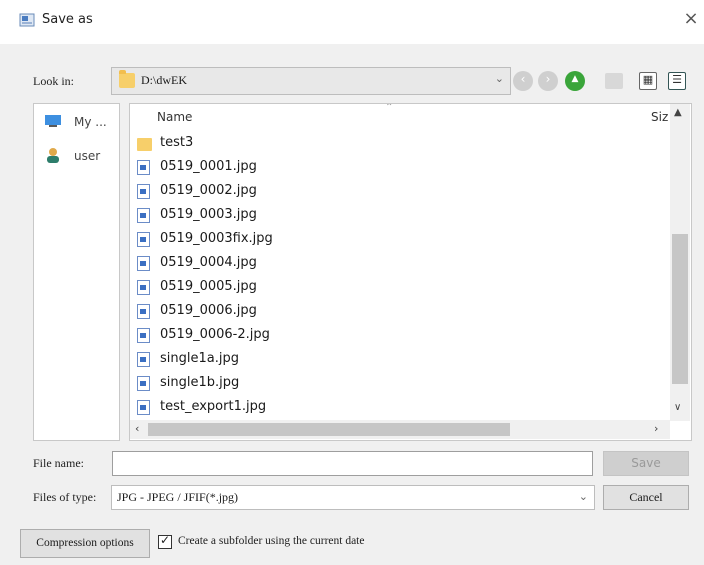 This screenshot has width=704, height=565. What do you see at coordinates (400, 336) in the screenshot?
I see `file-row: 0519_0006-2.jpg` at bounding box center [400, 336].